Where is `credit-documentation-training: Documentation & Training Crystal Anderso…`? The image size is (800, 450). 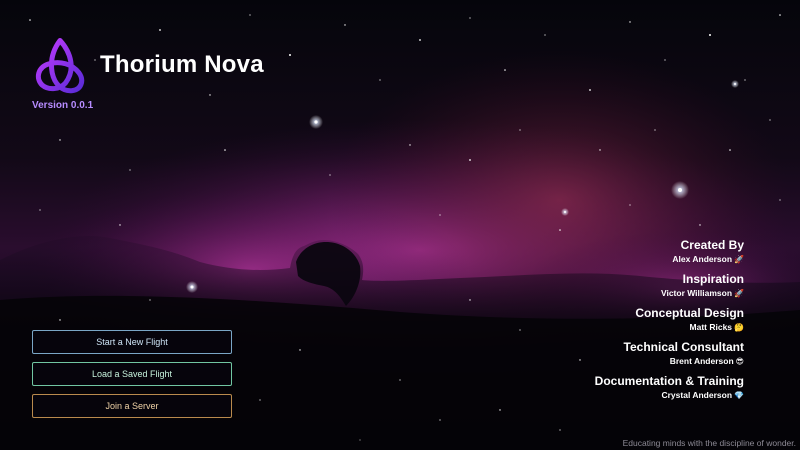 credit-documentation-training: Documentation & Training Crystal Anderso… is located at coordinates (634, 388).